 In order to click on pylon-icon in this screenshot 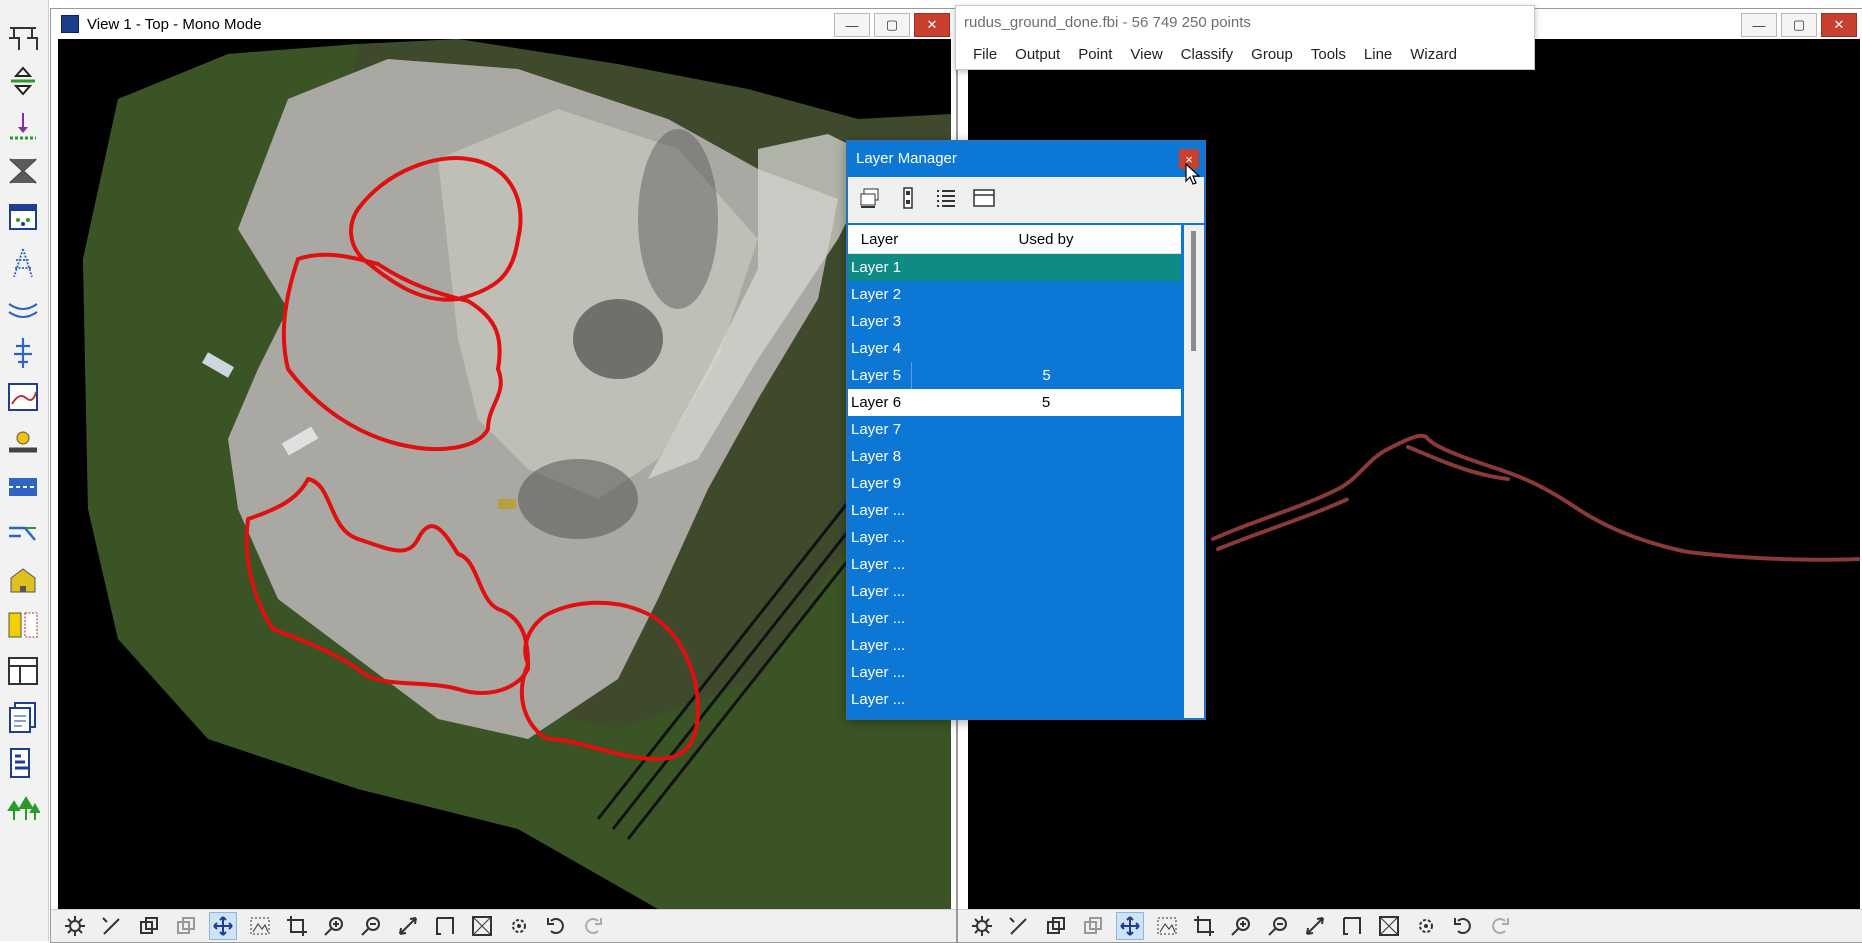, I will do `click(23, 353)`.